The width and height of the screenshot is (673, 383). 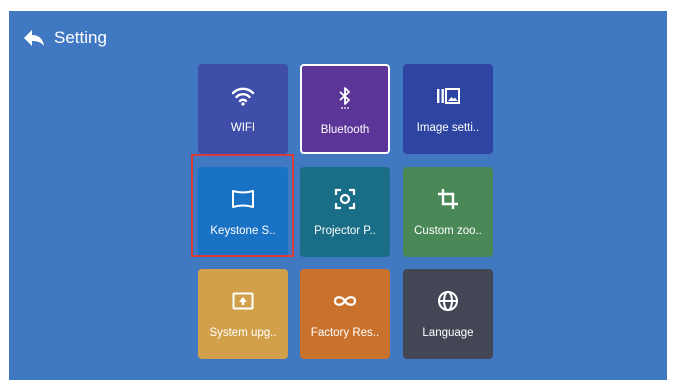 What do you see at coordinates (243, 199) in the screenshot?
I see `keystone-icon` at bounding box center [243, 199].